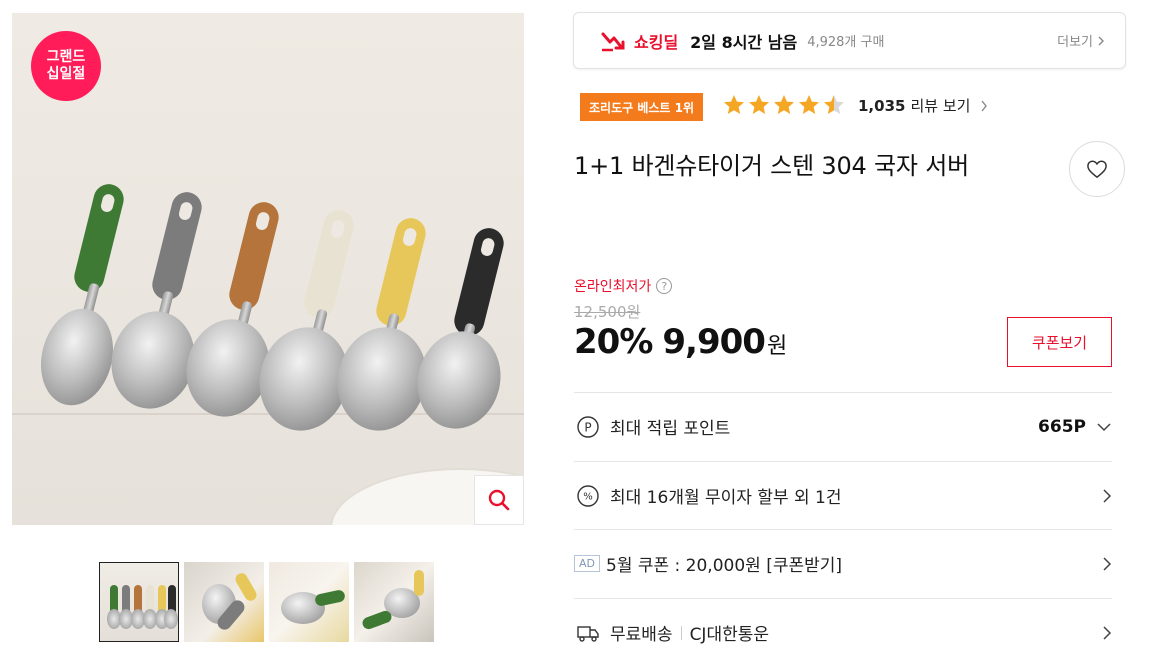  I want to click on zoom-button, so click(499, 500).